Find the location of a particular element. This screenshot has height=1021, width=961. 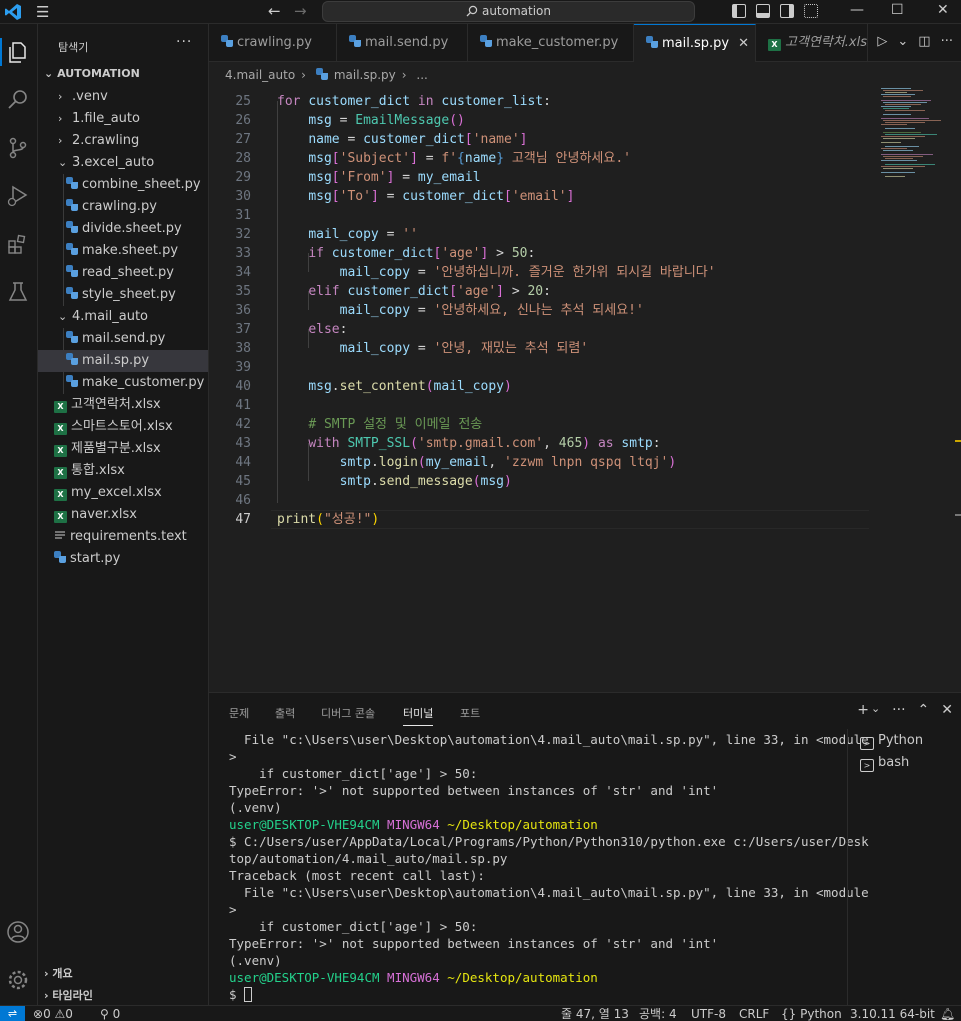

toggle-panel-icon is located at coordinates (763, 11).